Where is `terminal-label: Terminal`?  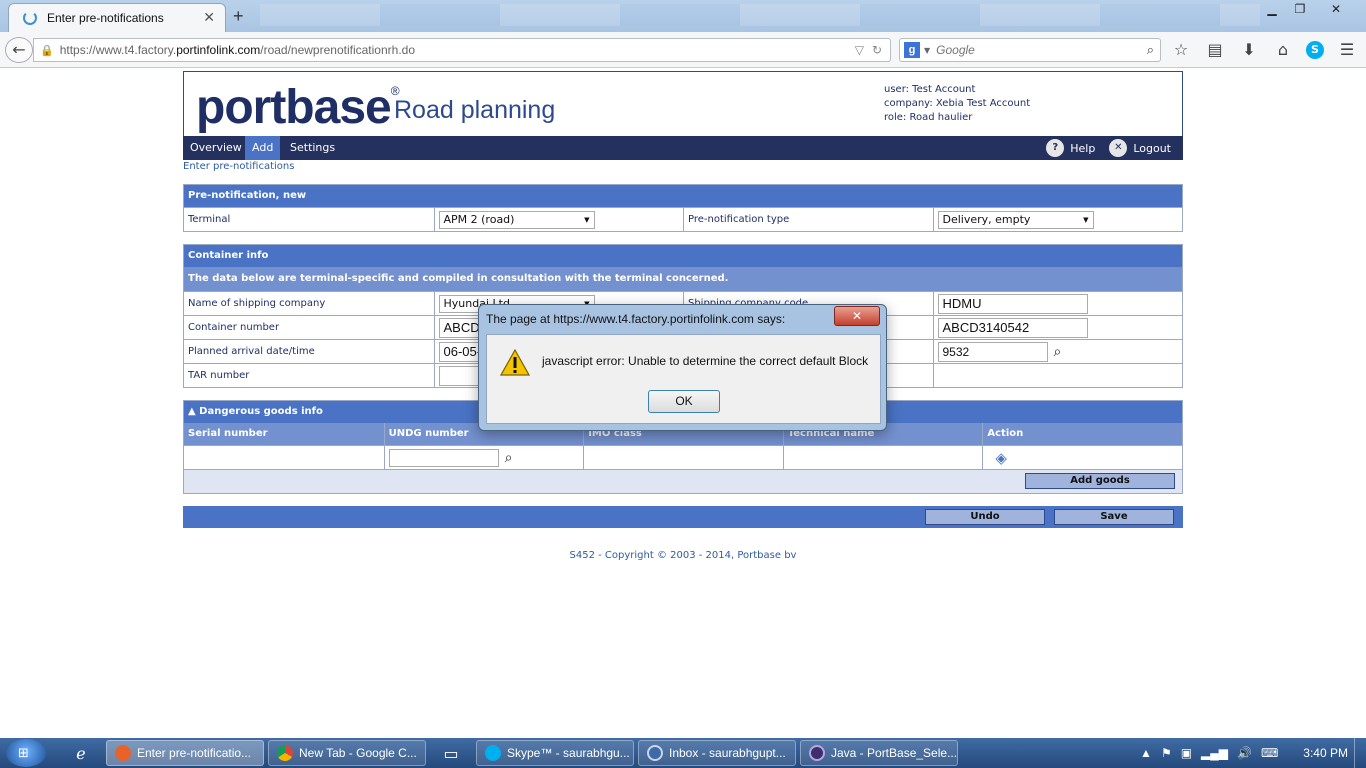
terminal-label: Terminal is located at coordinates (309, 219).